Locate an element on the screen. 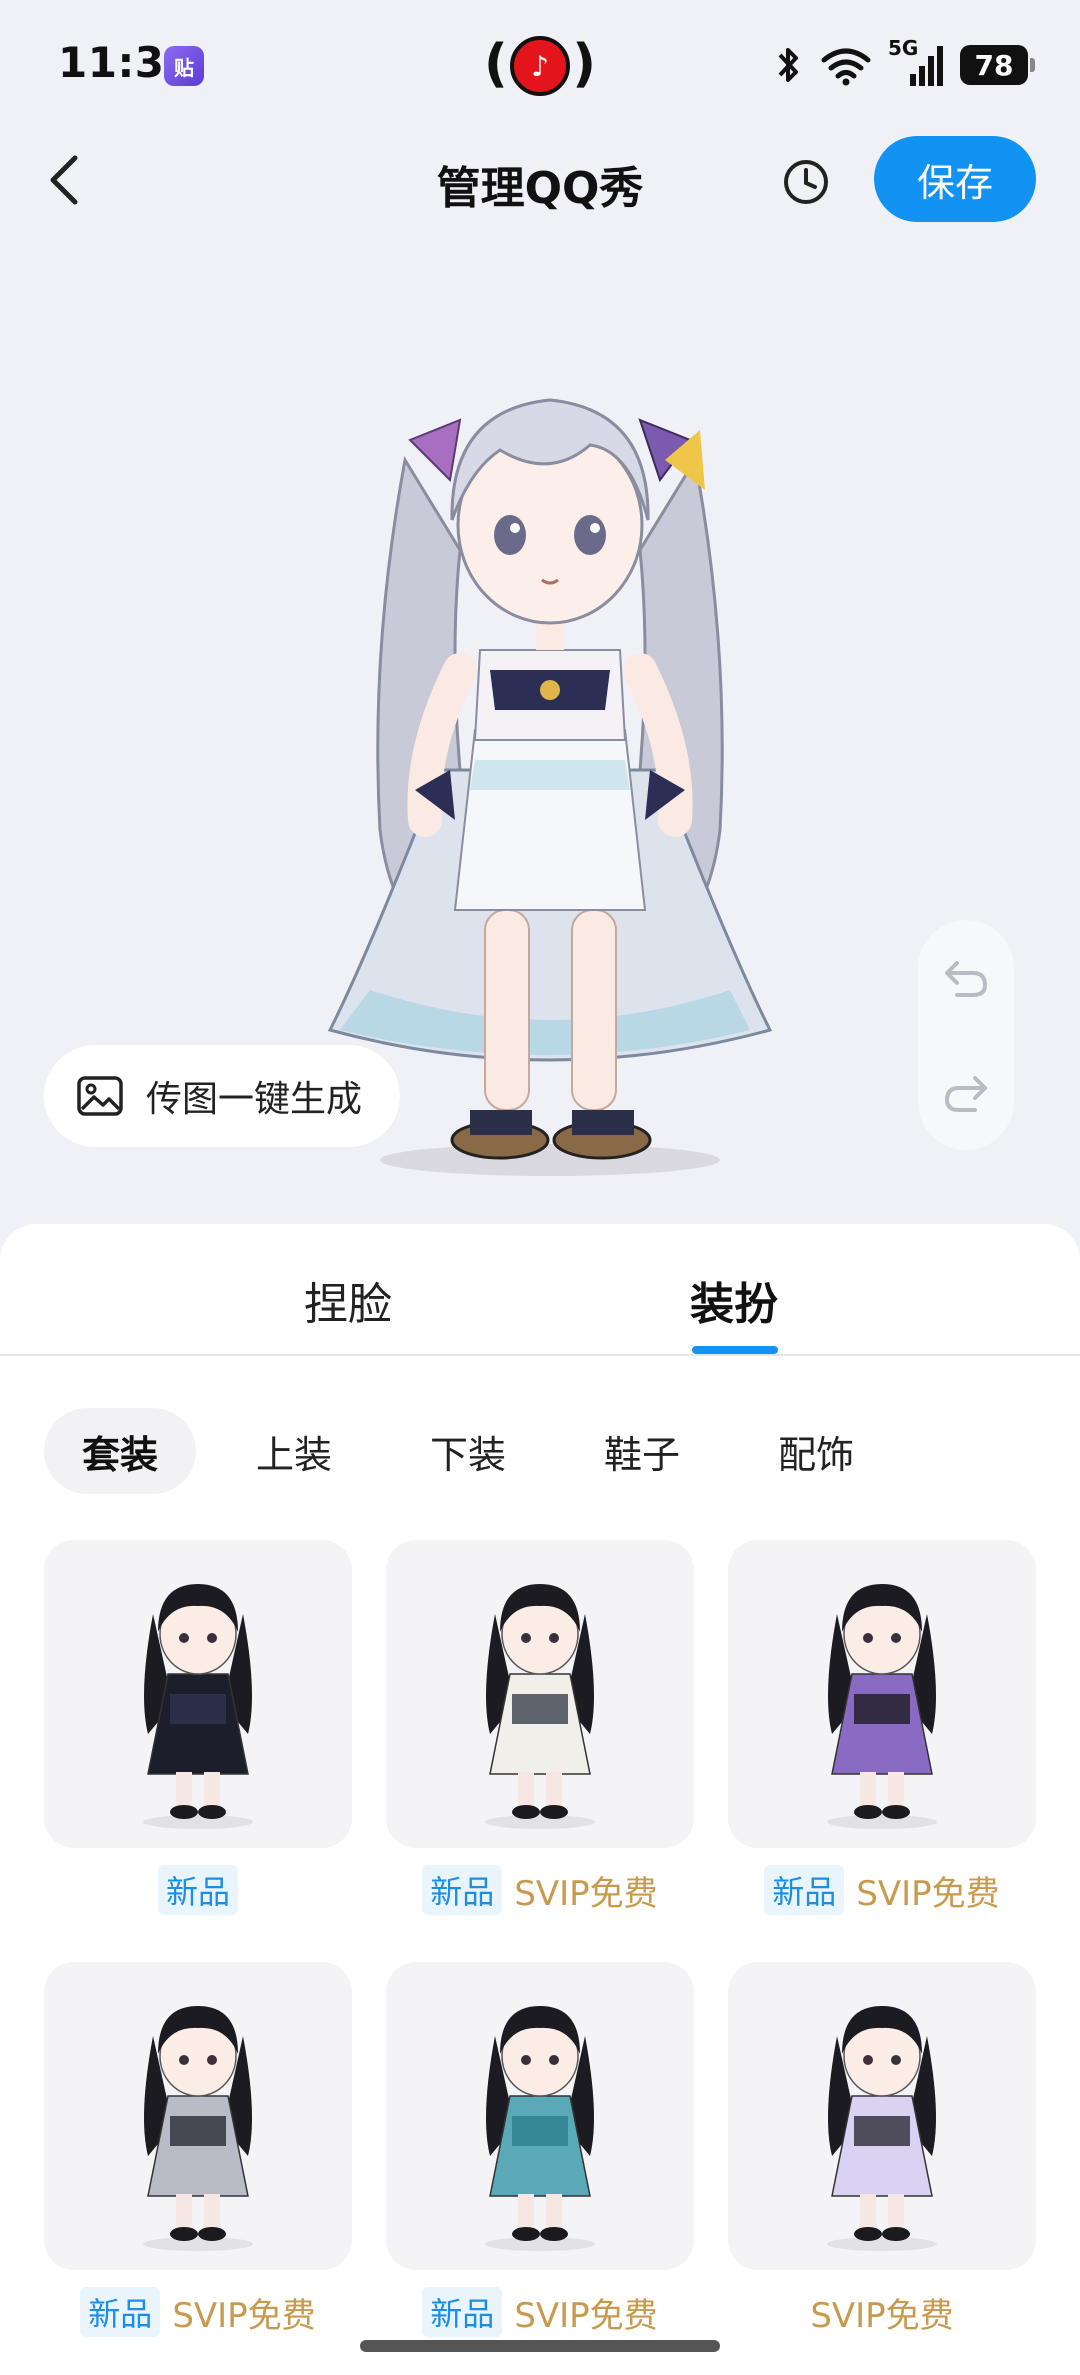 Image resolution: width=1080 pixels, height=2375 pixels. category-suit: 套装 is located at coordinates (120, 1451).